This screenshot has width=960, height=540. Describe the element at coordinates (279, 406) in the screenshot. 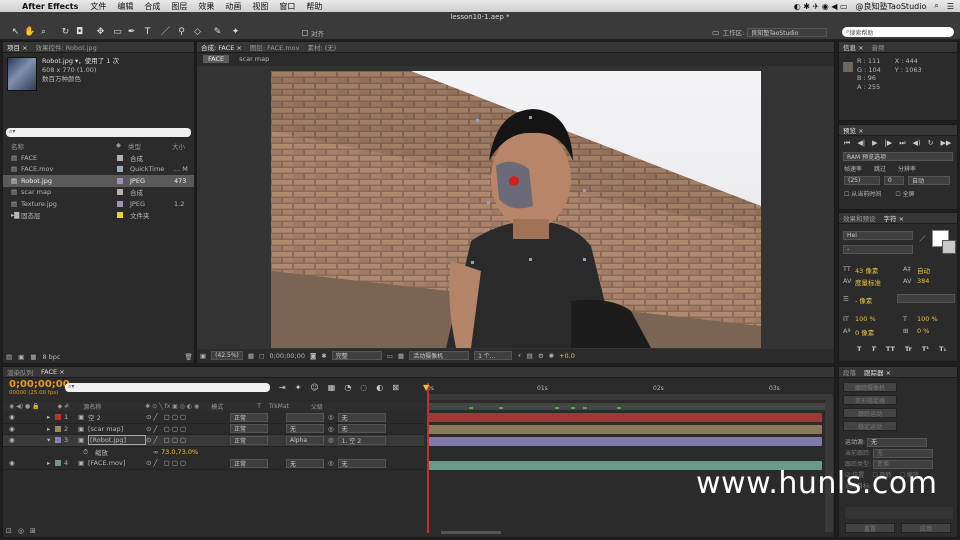

I see `col-trkmat: TrkMat` at that location.